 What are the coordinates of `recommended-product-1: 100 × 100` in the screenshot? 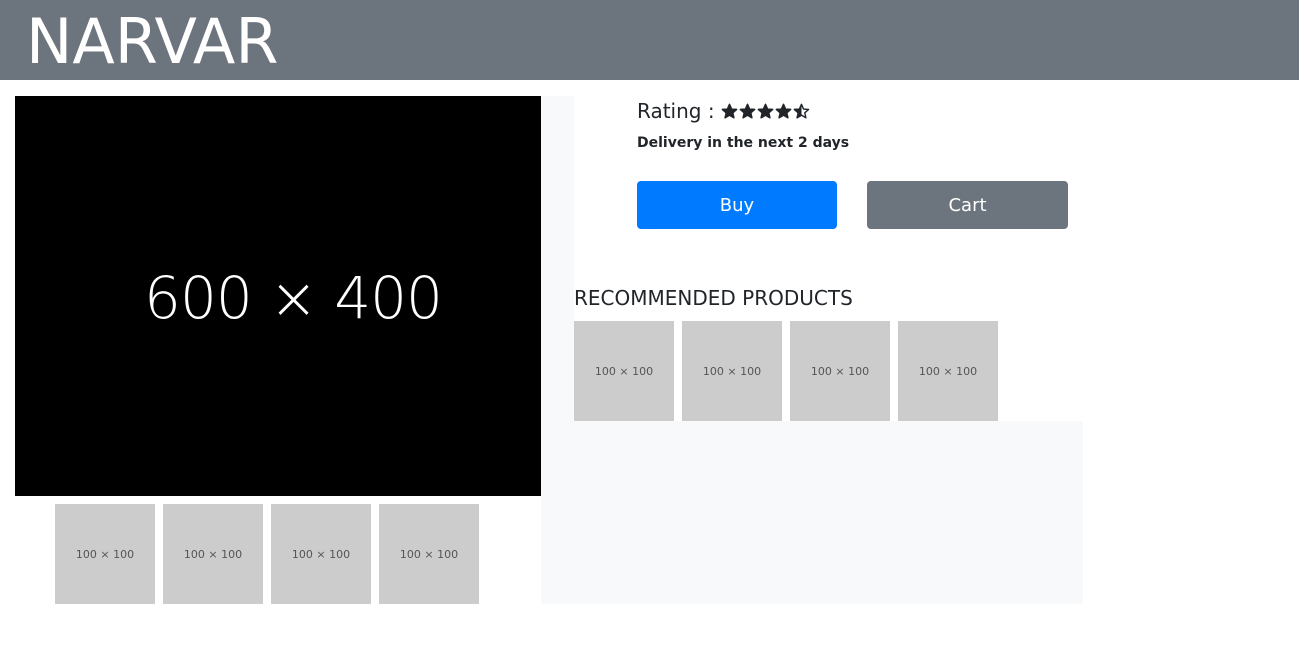 It's located at (624, 371).